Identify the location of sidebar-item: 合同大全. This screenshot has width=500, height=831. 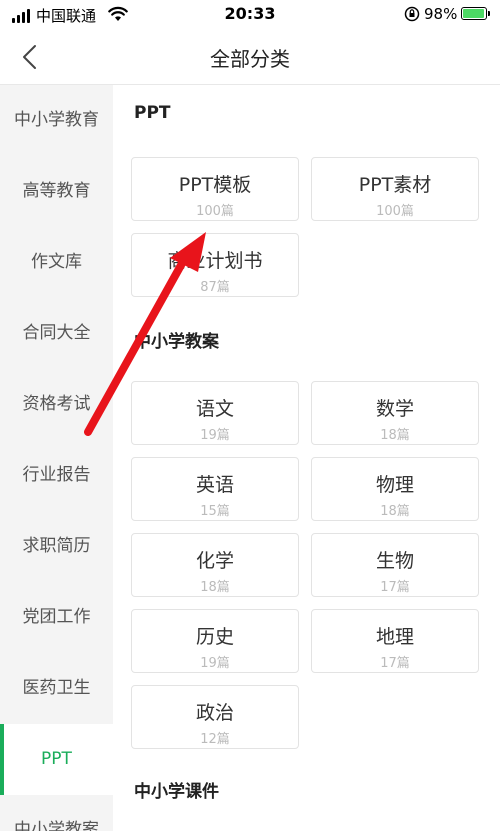
(56, 333).